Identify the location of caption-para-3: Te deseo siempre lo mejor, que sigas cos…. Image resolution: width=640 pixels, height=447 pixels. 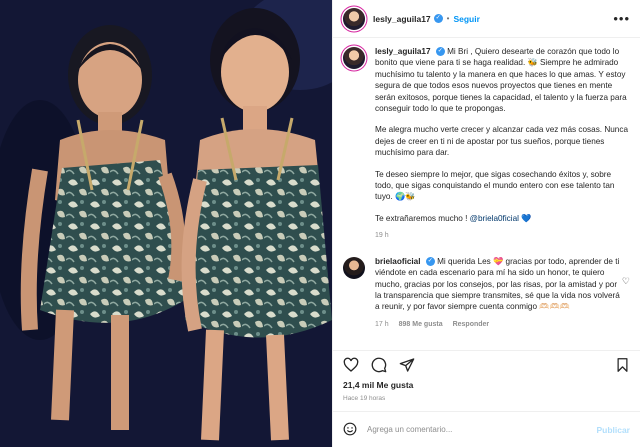
(495, 185).